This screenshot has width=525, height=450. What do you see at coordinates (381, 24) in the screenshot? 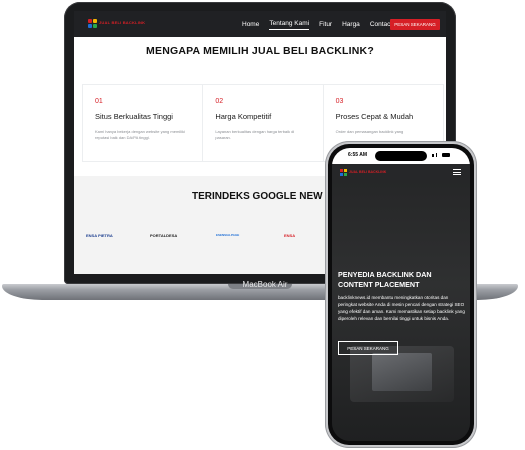
I see `nav-link-contact: Contact` at bounding box center [381, 24].